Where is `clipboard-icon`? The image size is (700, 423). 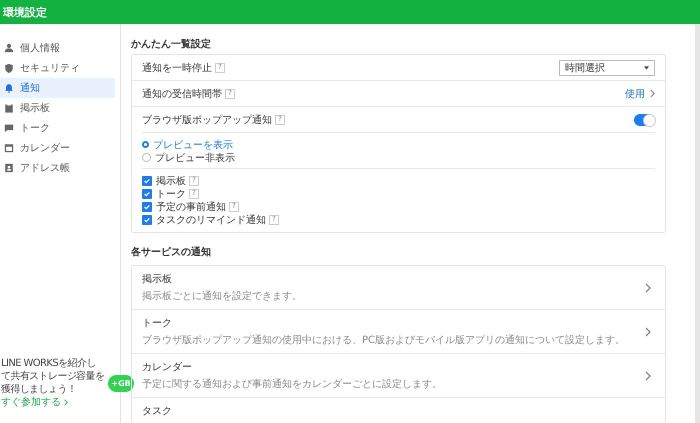
clipboard-icon is located at coordinates (9, 108).